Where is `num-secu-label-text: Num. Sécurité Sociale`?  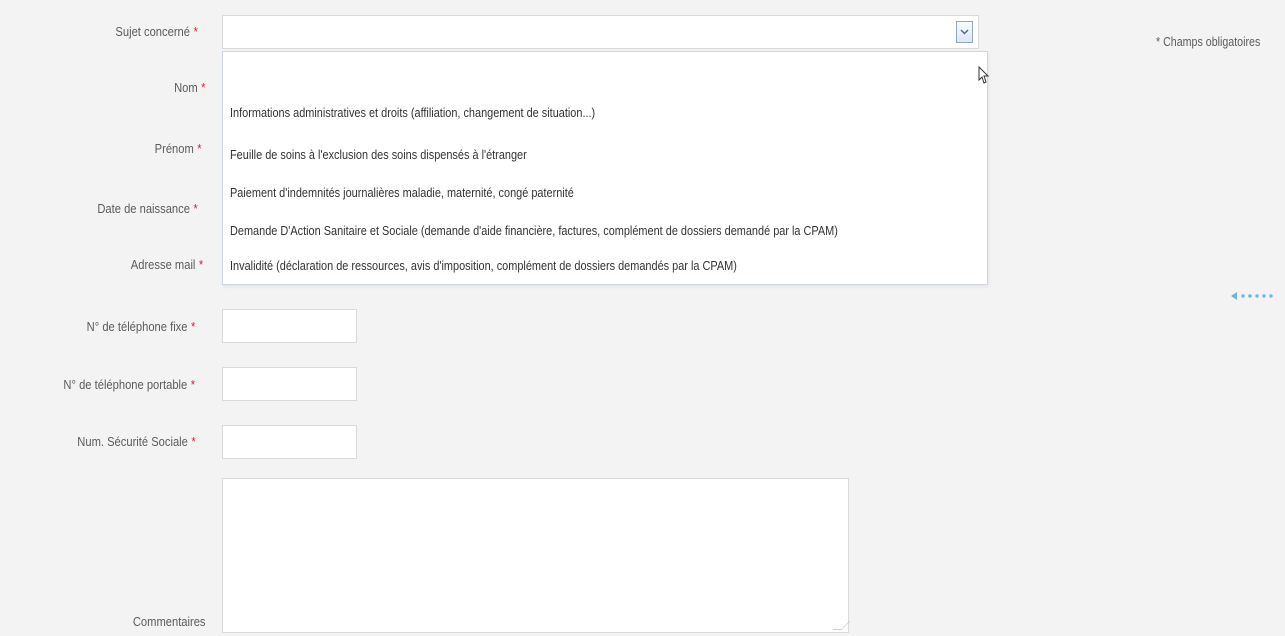 num-secu-label-text: Num. Sécurité Sociale is located at coordinates (133, 441).